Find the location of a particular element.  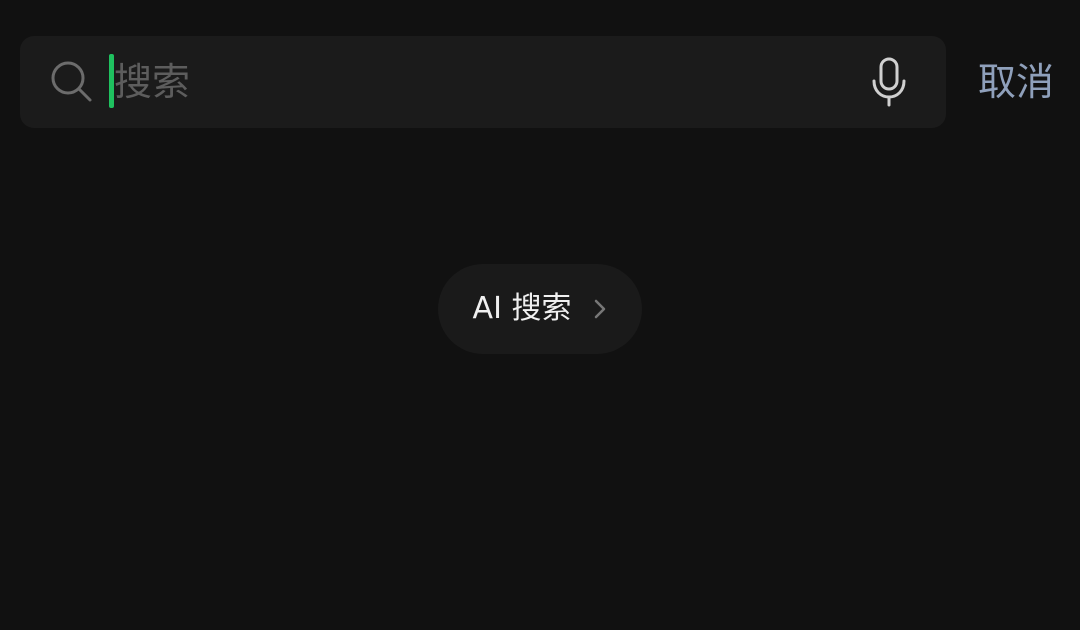

search-input is located at coordinates (474, 82).